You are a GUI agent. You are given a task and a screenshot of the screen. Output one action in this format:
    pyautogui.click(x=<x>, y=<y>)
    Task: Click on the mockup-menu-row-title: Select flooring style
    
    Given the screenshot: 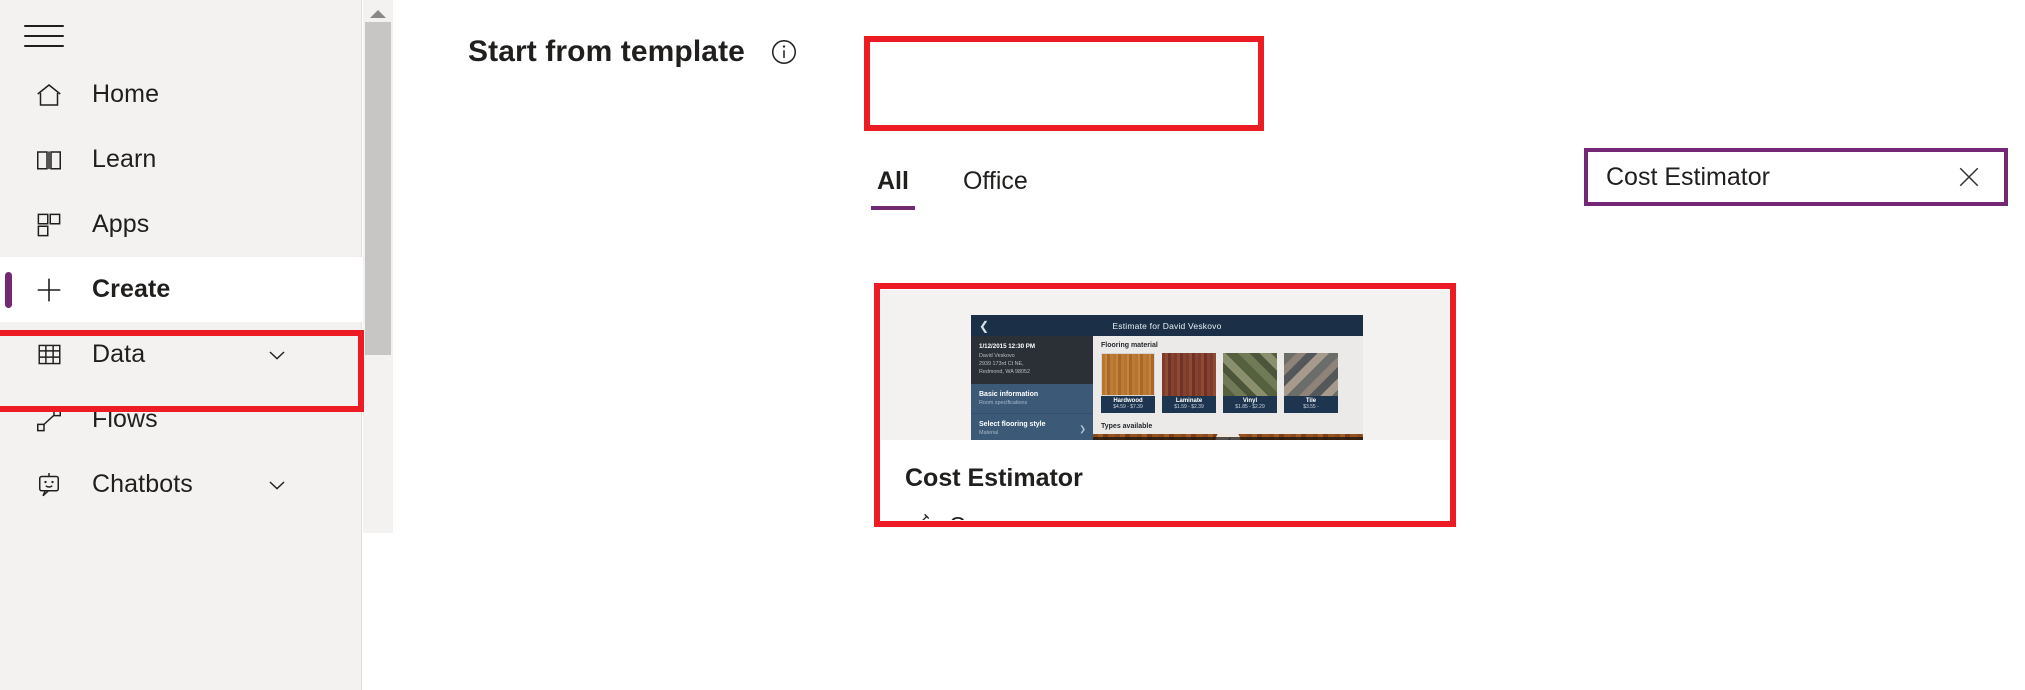 What is the action you would take?
    pyautogui.click(x=1012, y=425)
    